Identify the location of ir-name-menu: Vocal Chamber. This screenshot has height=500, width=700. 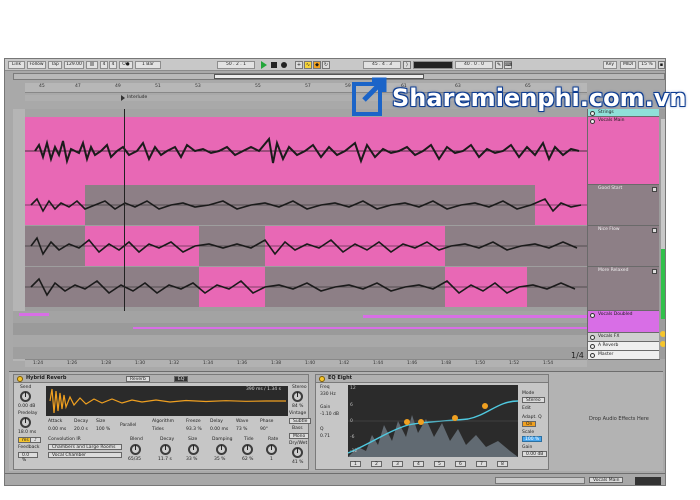
(85, 455).